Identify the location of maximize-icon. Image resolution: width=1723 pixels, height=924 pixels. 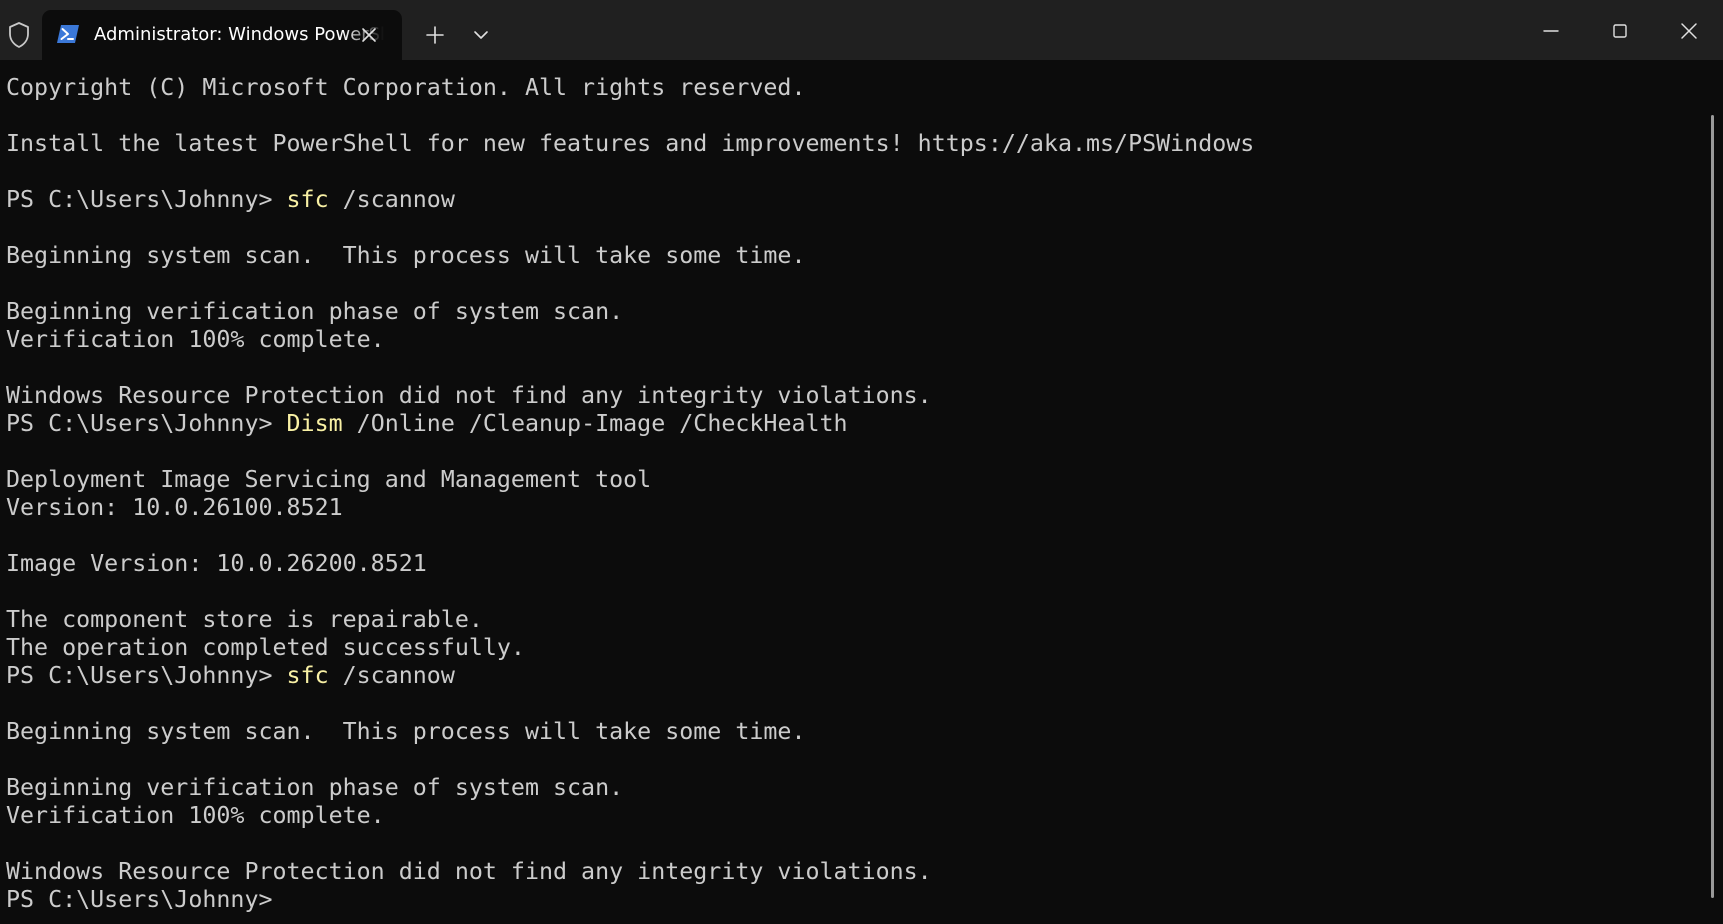
(1620, 31).